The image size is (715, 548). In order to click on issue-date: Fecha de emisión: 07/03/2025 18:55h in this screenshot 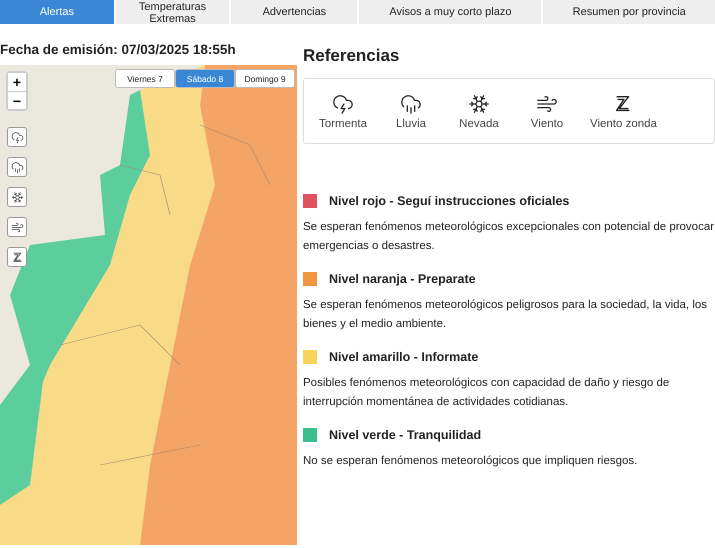, I will do `click(118, 49)`.